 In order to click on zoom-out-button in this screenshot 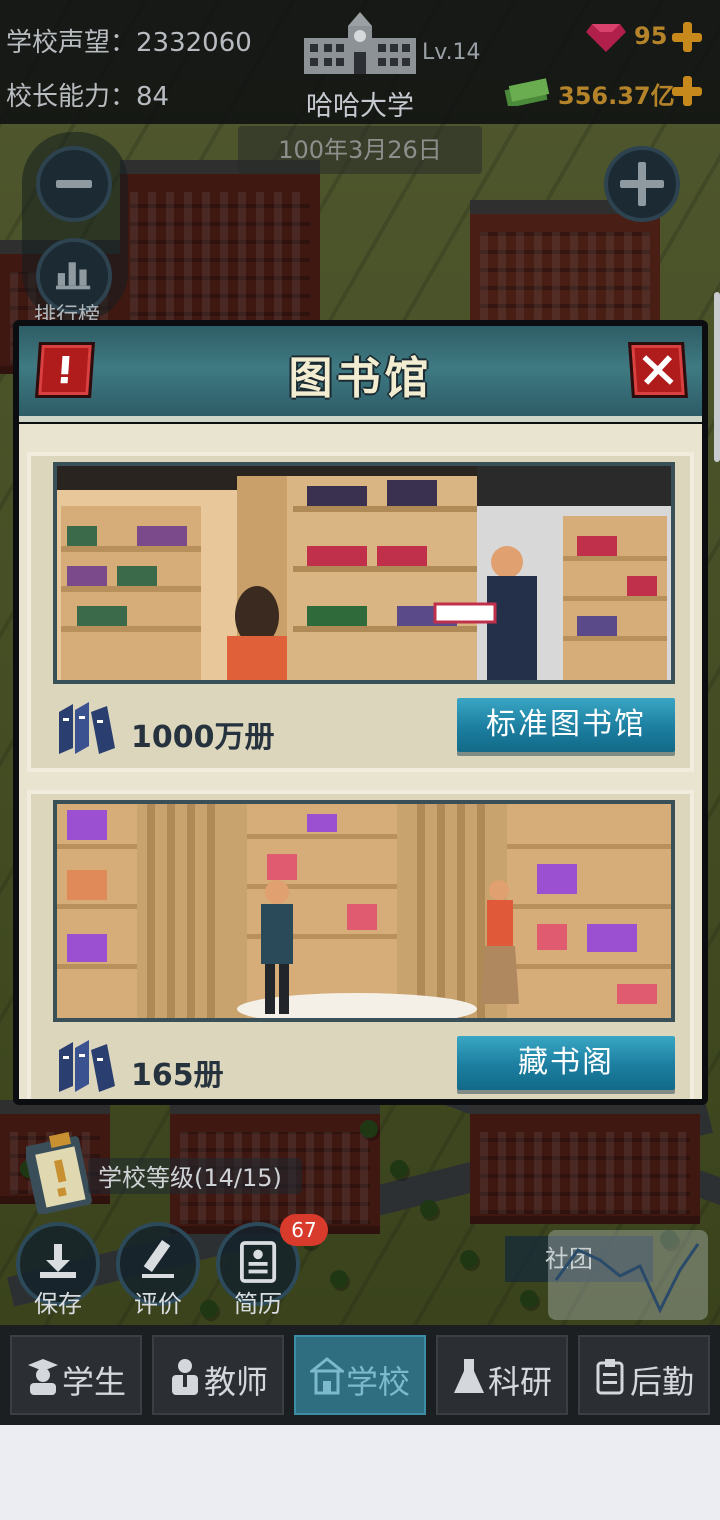, I will do `click(74, 184)`.